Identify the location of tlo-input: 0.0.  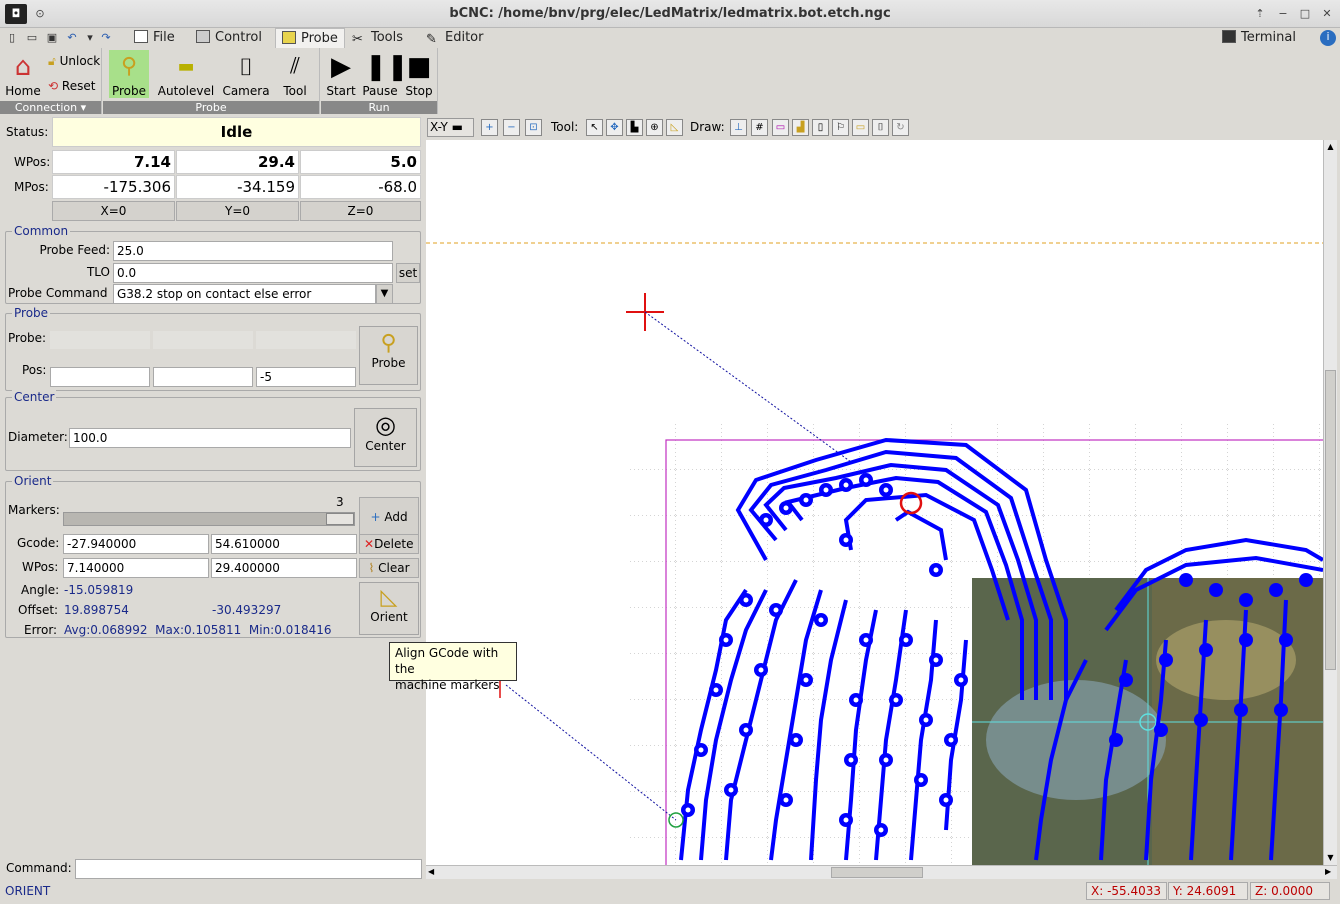
(253, 273).